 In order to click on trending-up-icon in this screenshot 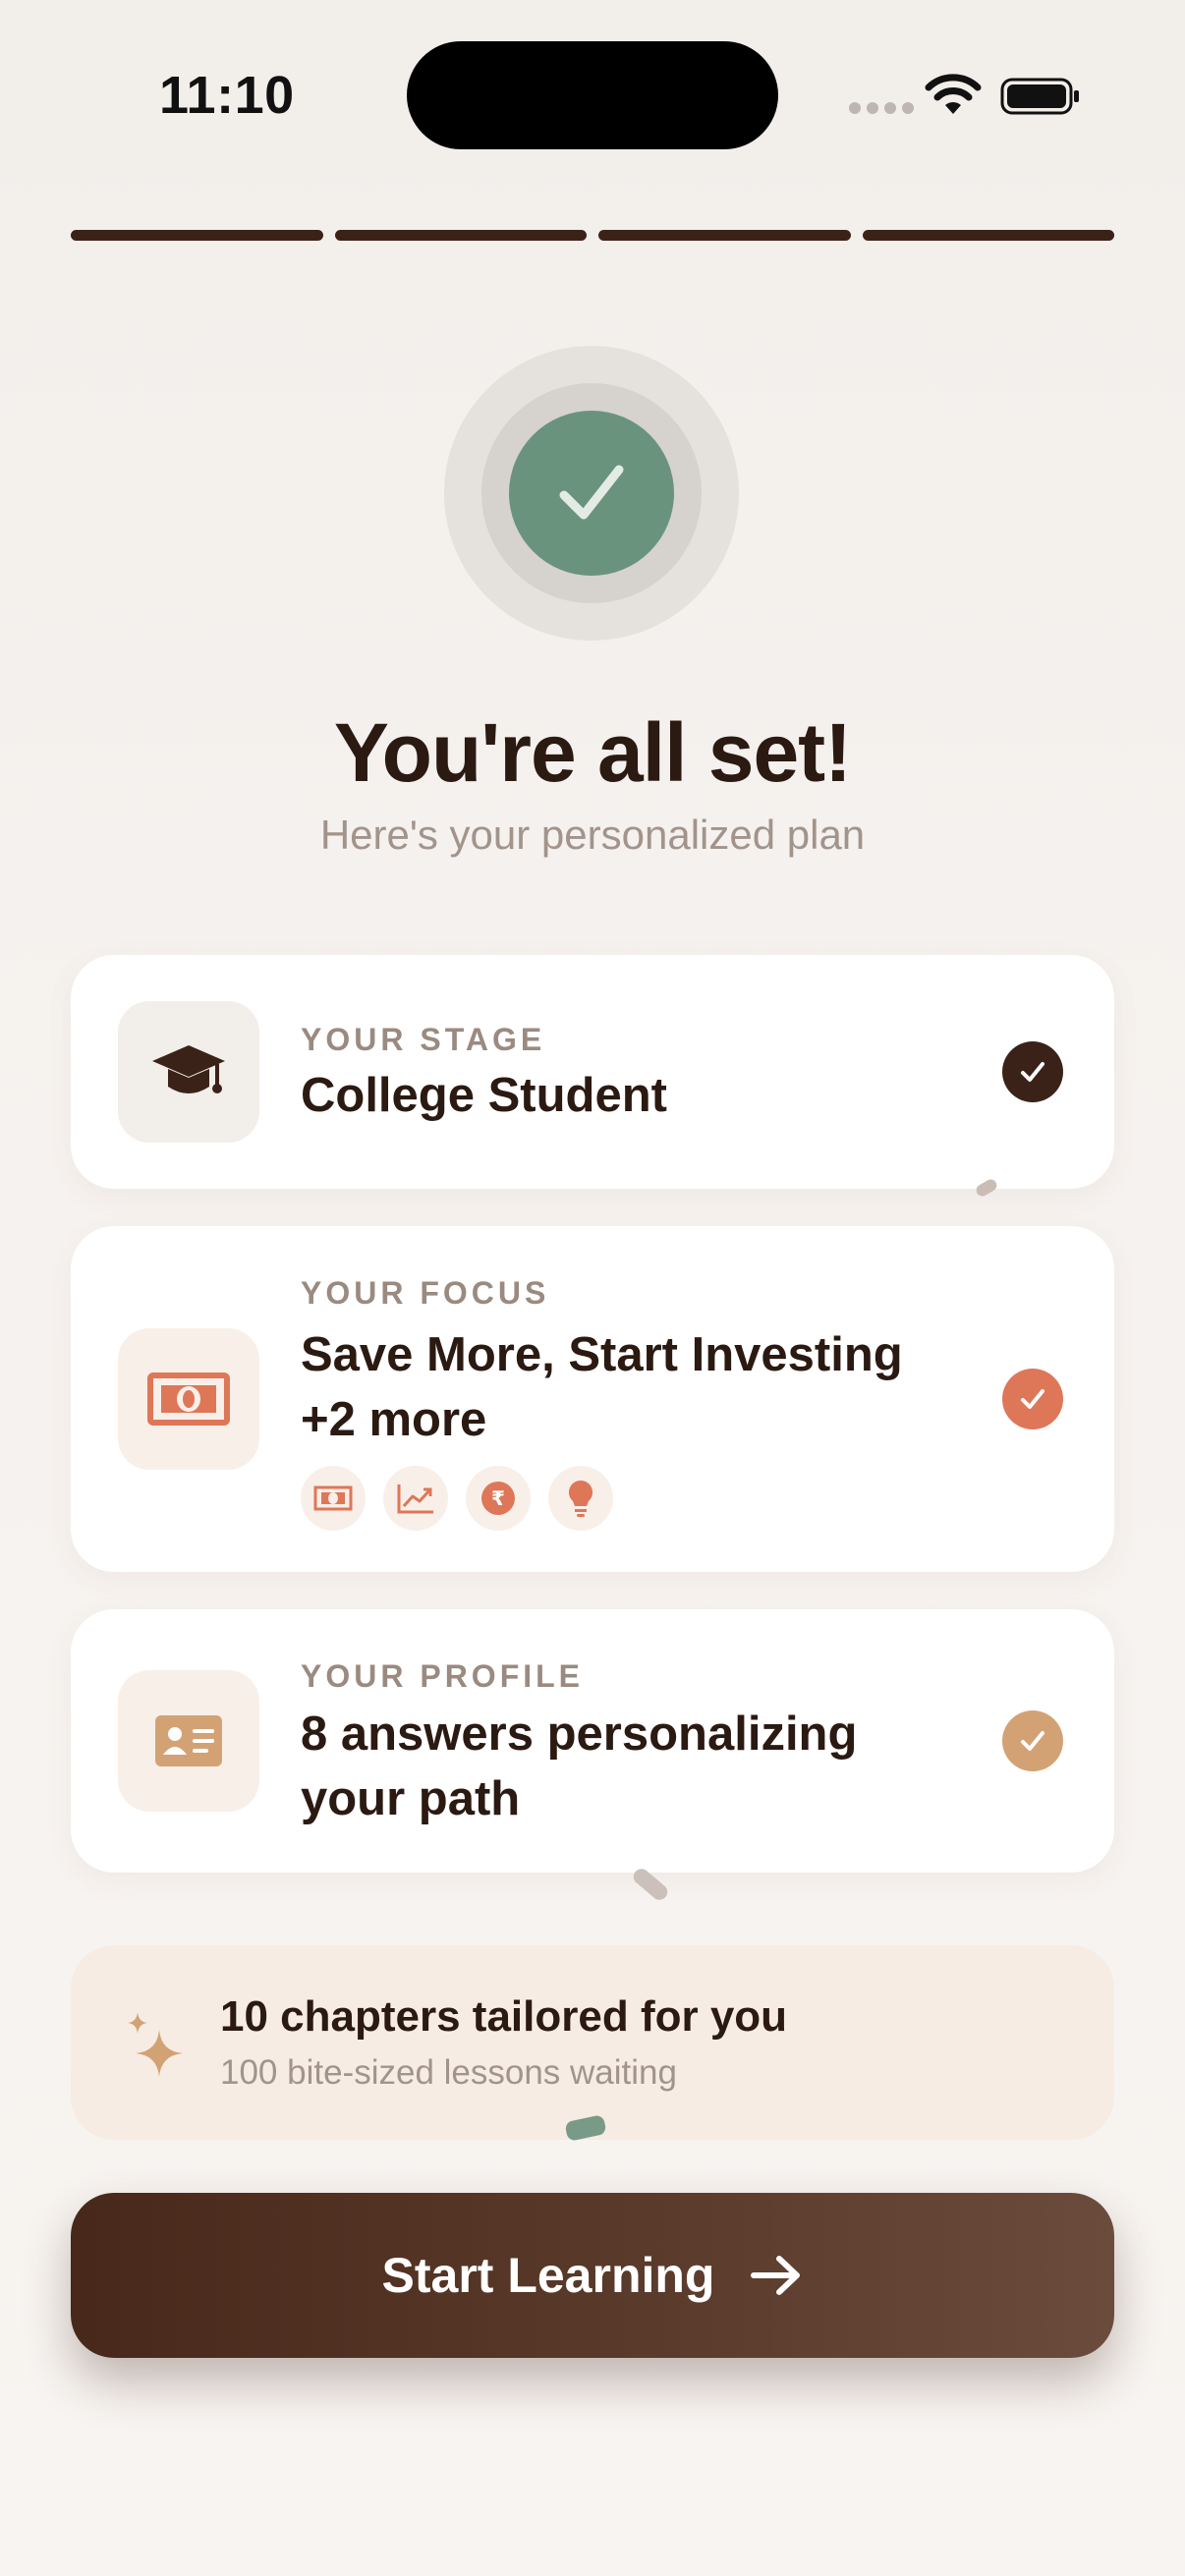, I will do `click(416, 1498)`.